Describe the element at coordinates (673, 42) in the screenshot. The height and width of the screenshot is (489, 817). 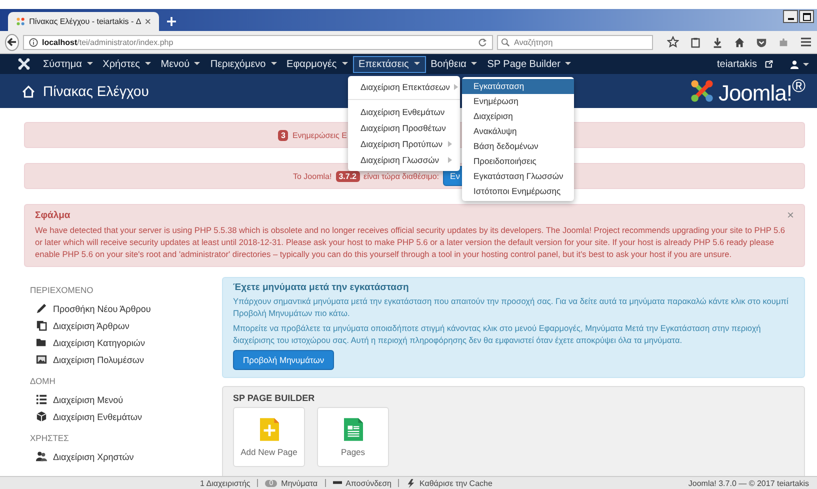
I see `star-icon` at that location.